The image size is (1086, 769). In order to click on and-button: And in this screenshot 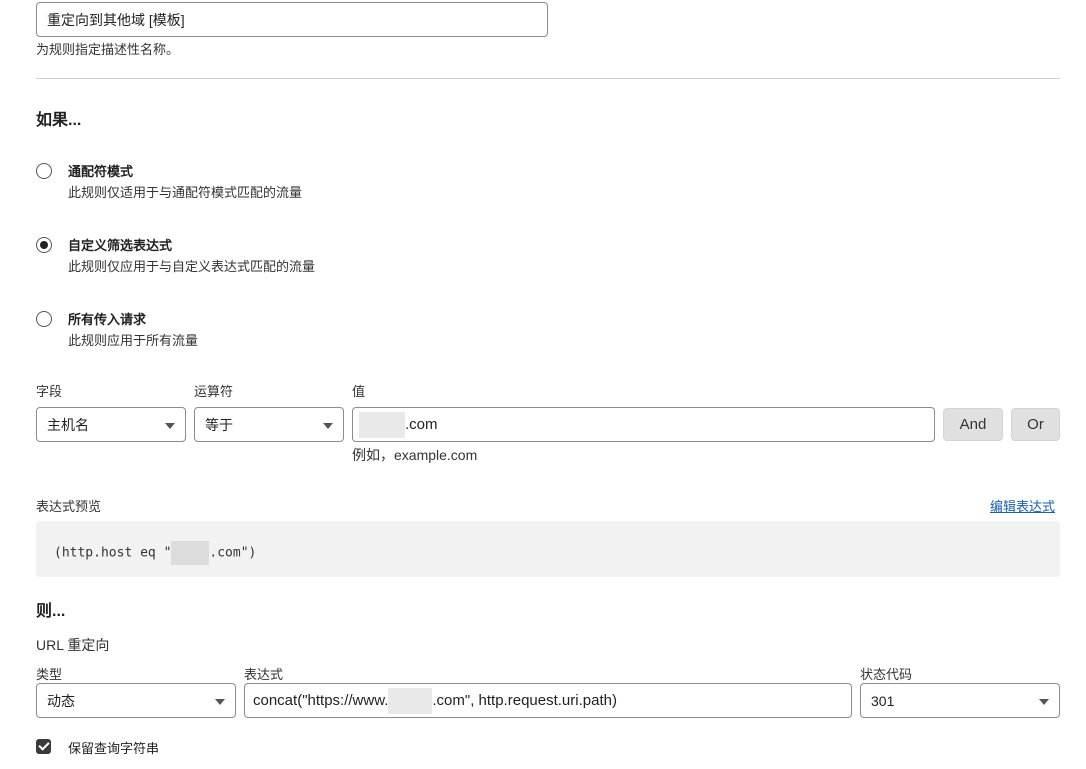, I will do `click(973, 424)`.